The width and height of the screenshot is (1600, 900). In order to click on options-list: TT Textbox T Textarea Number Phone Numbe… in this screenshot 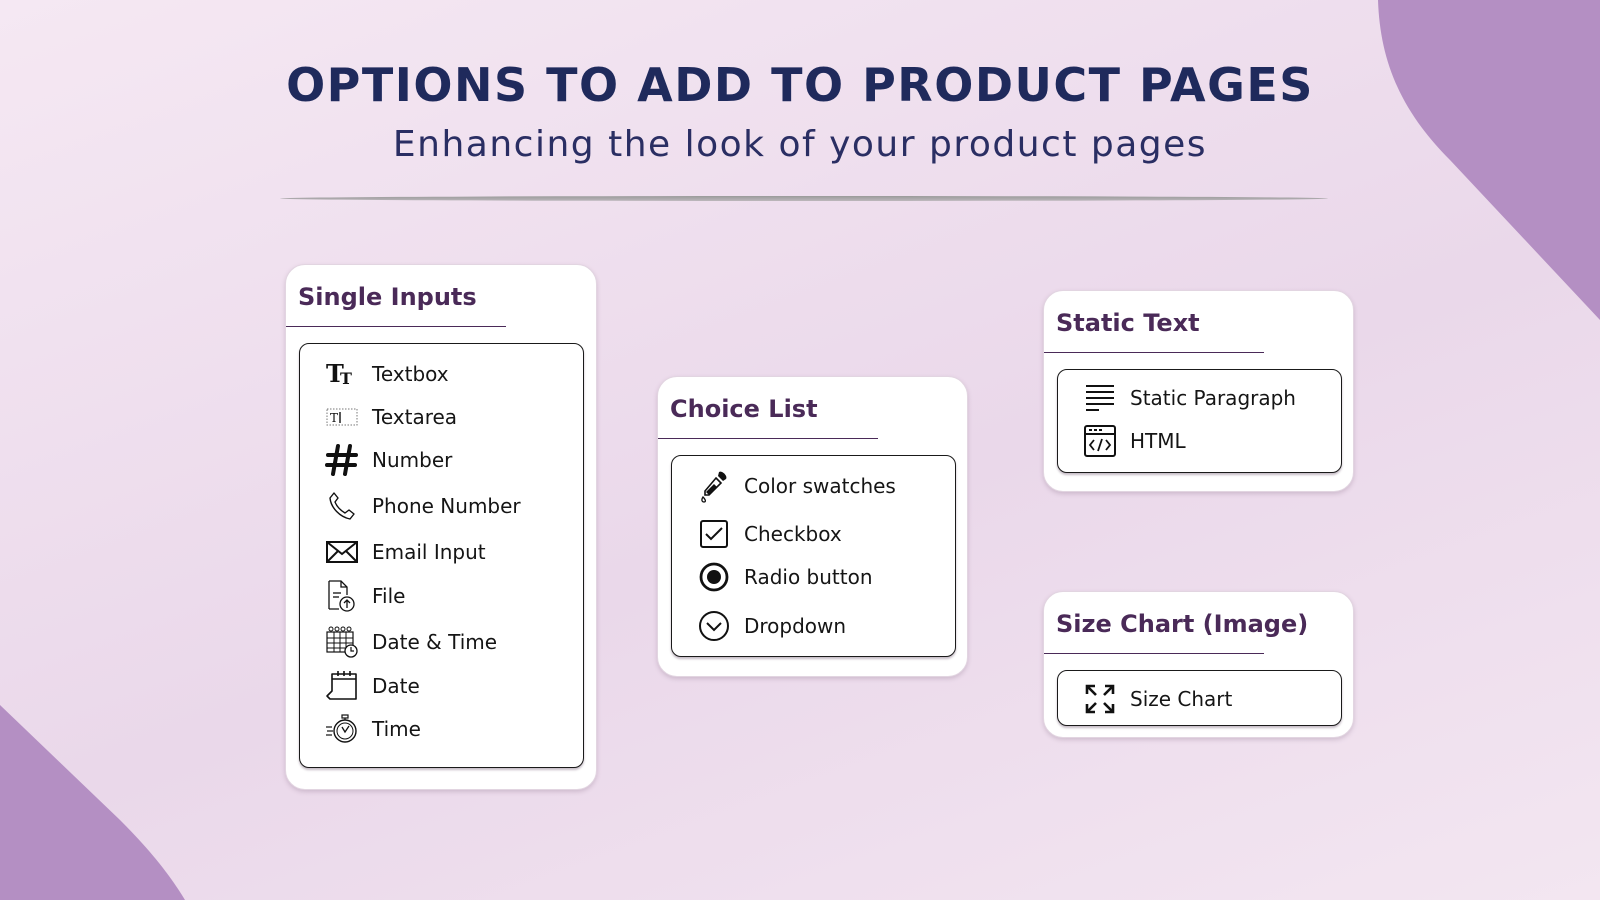, I will do `click(441, 555)`.